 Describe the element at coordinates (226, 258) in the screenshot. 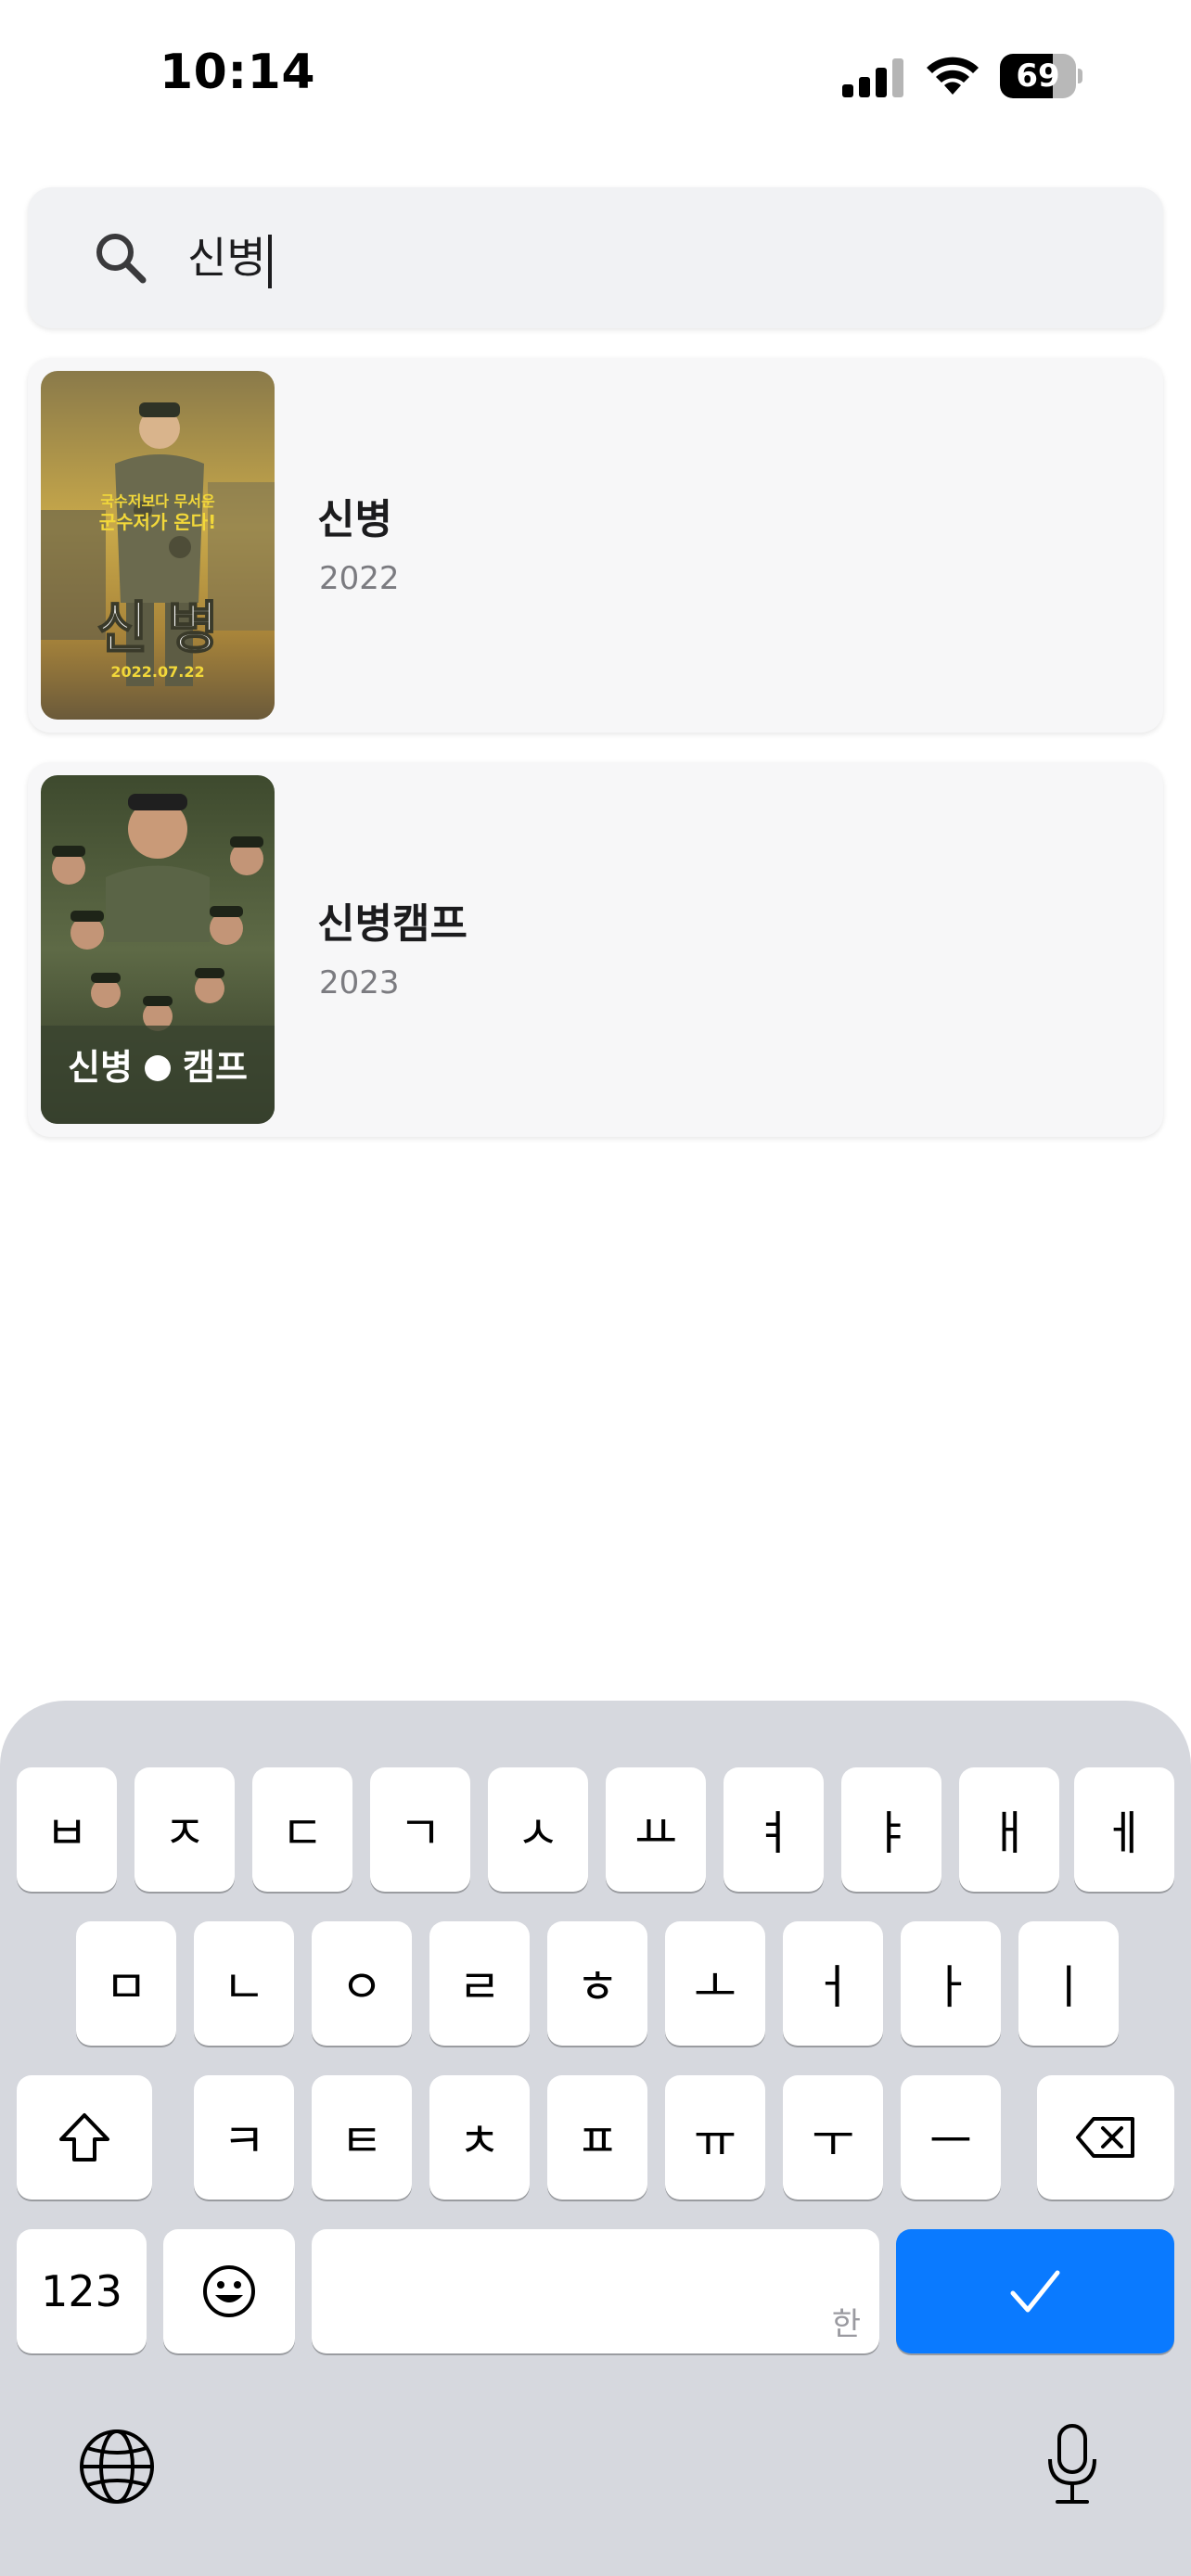

I see `search-input-value: 신병` at that location.